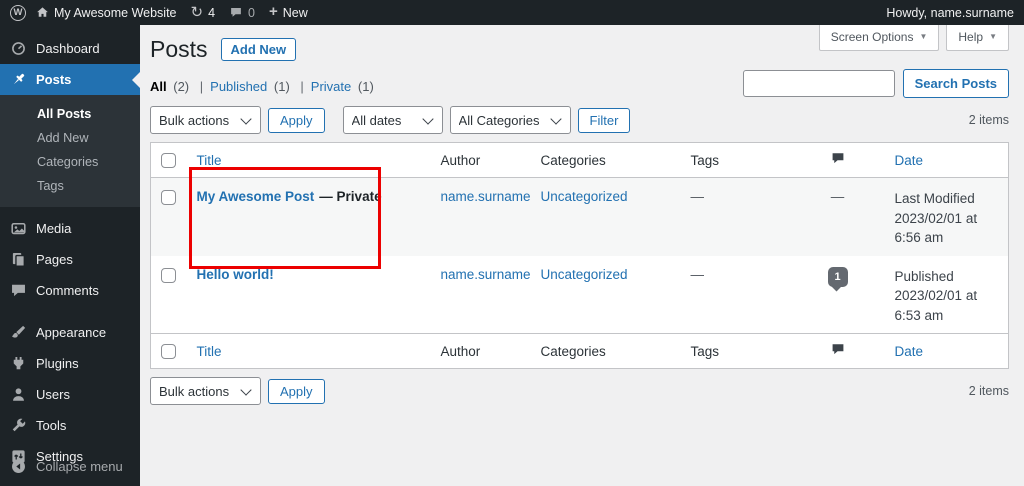 This screenshot has height=486, width=1024. I want to click on column-author: Author, so click(482, 160).